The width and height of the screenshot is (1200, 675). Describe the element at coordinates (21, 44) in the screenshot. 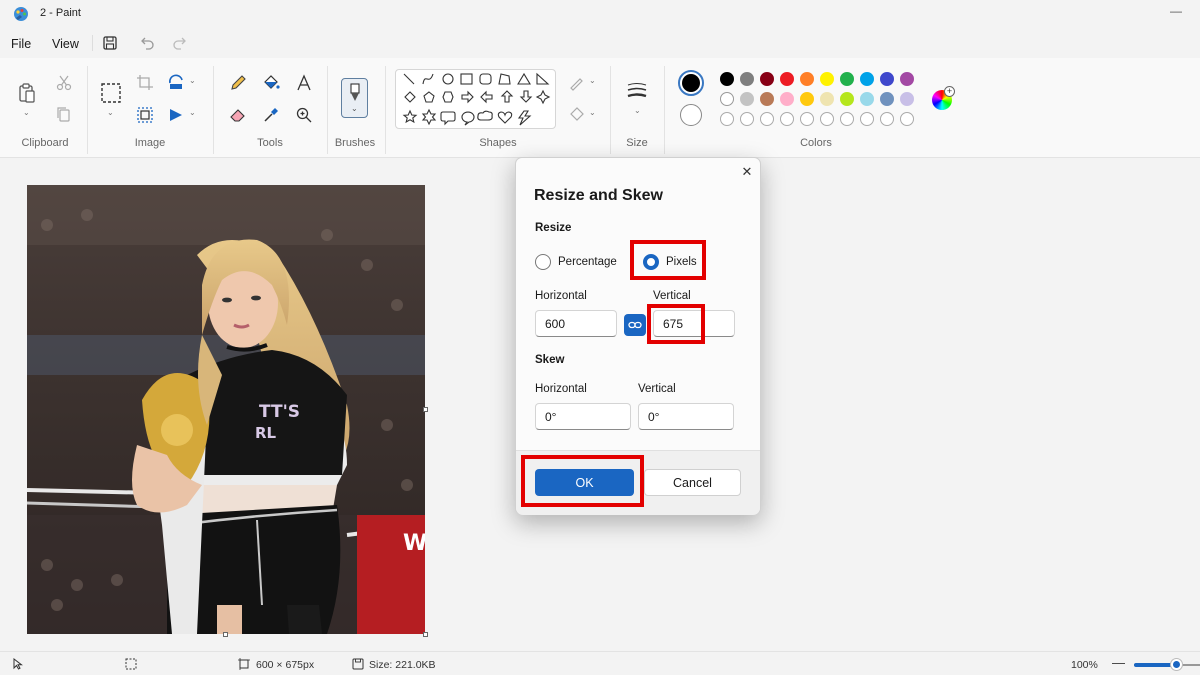

I see `menu-file: File` at that location.